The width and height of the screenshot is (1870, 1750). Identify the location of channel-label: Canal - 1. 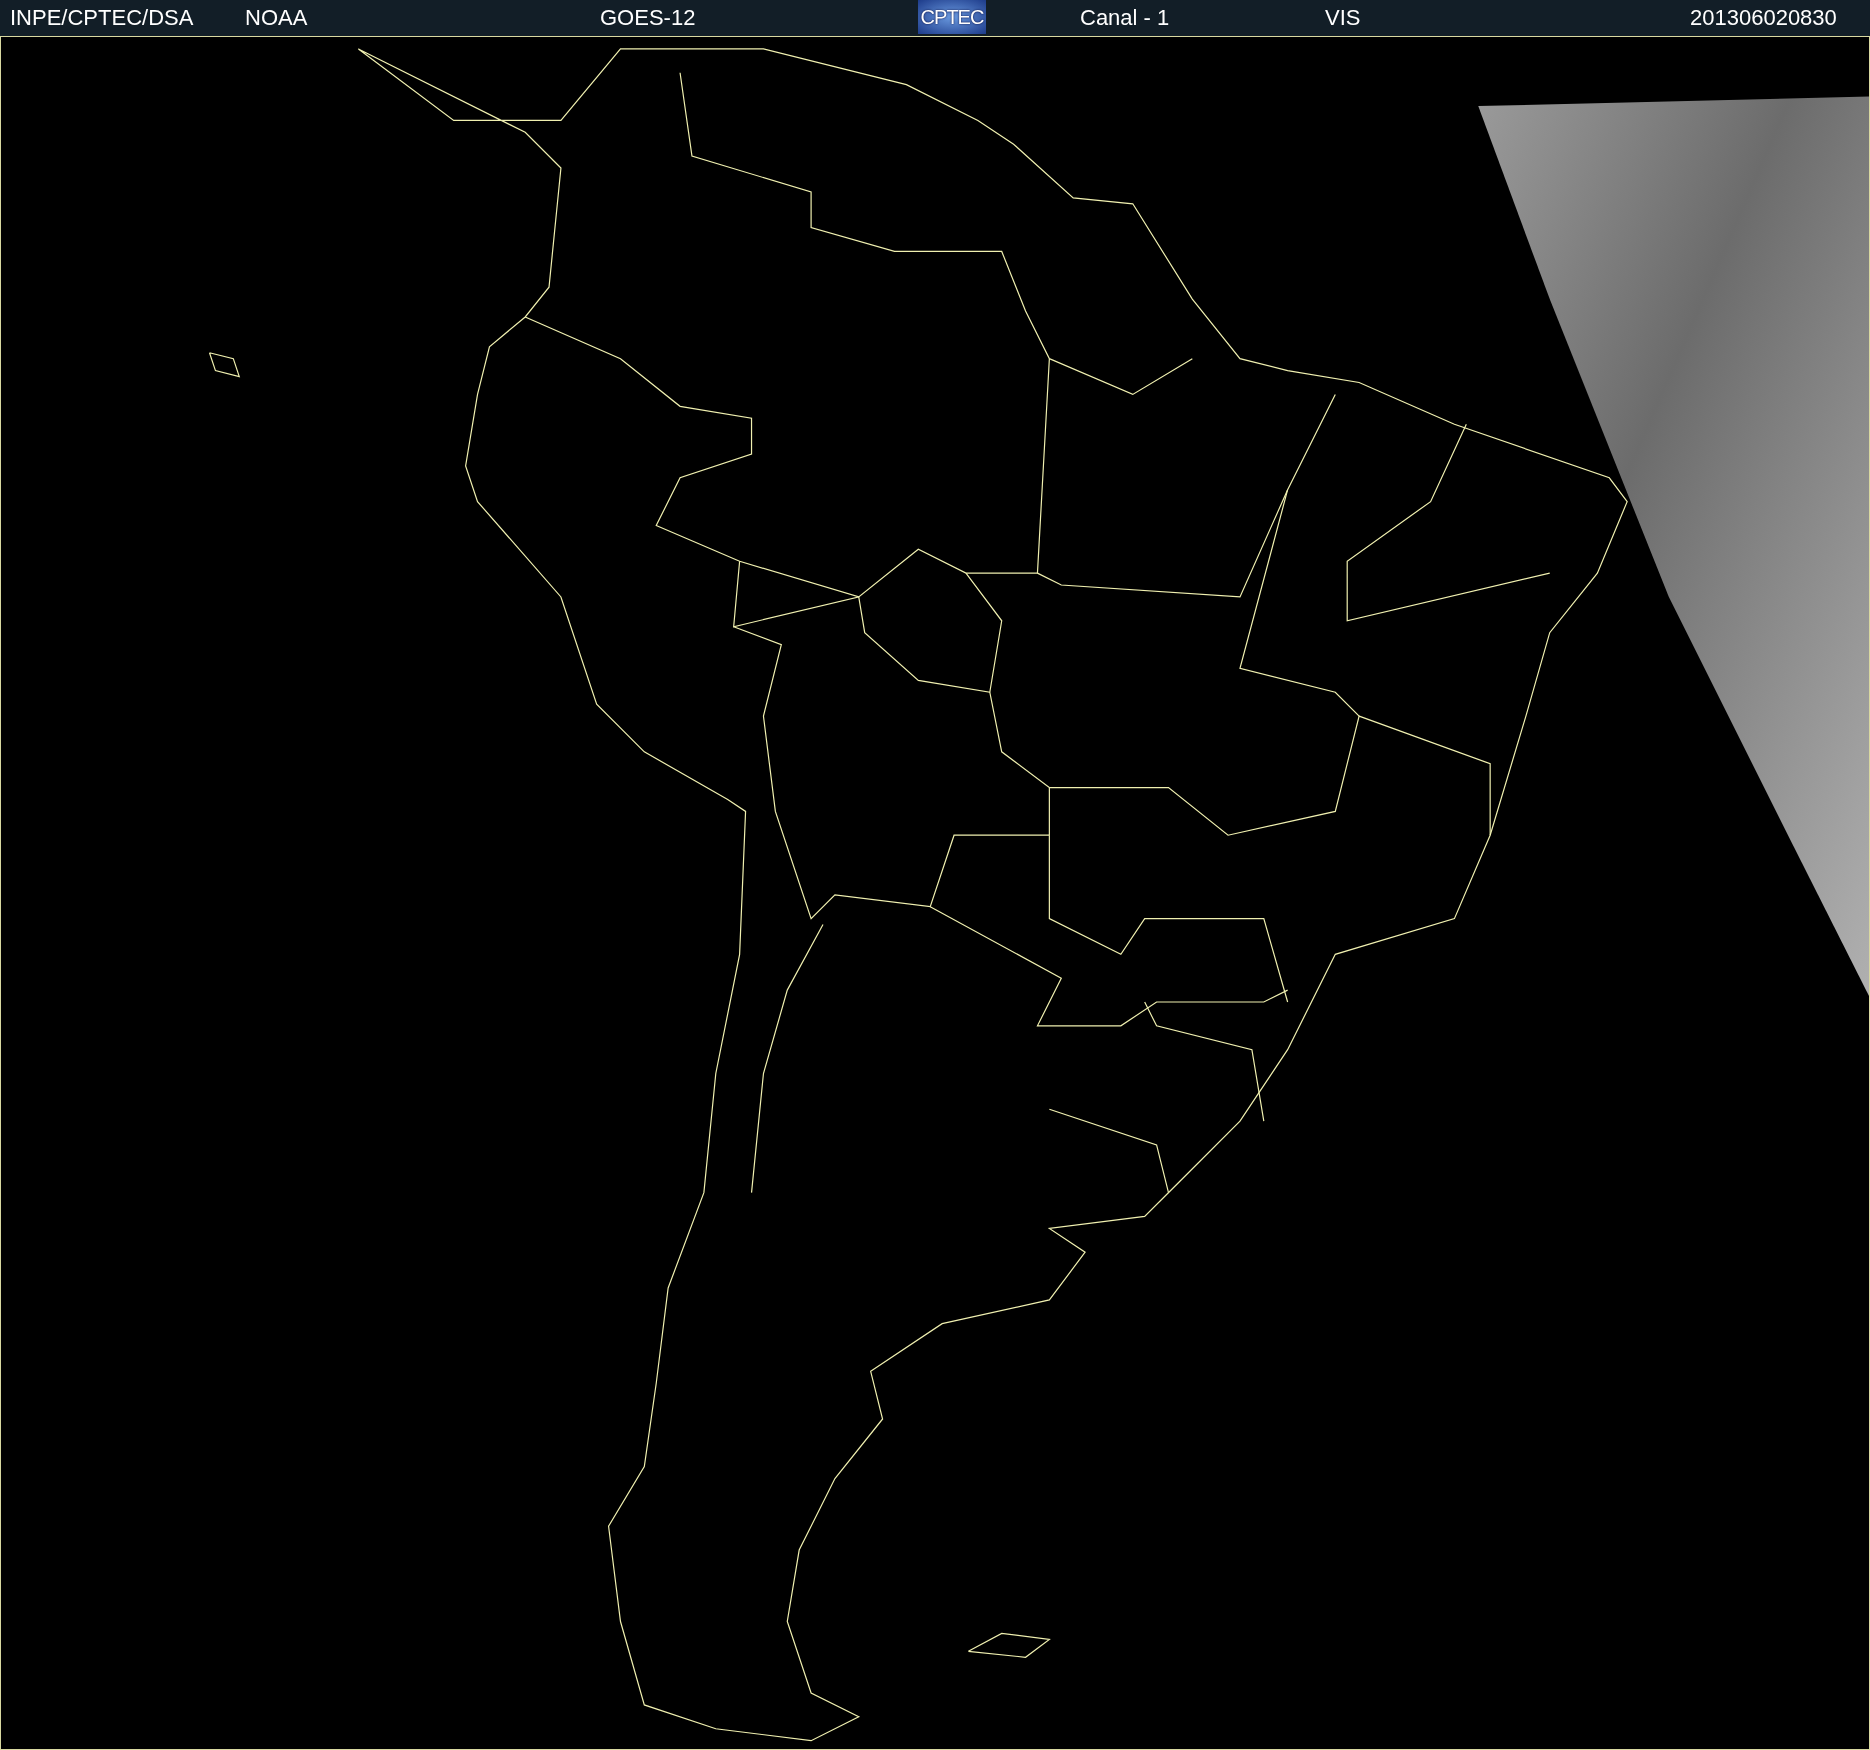
(1125, 18).